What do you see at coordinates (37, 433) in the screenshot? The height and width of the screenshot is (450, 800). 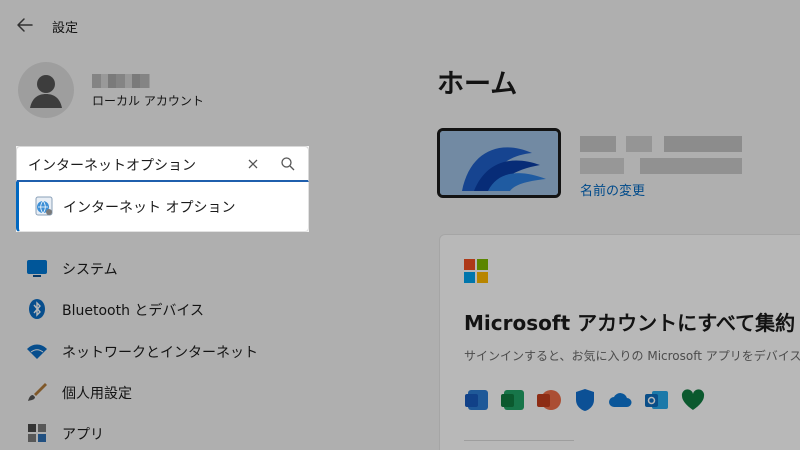 I see `apps-icon` at bounding box center [37, 433].